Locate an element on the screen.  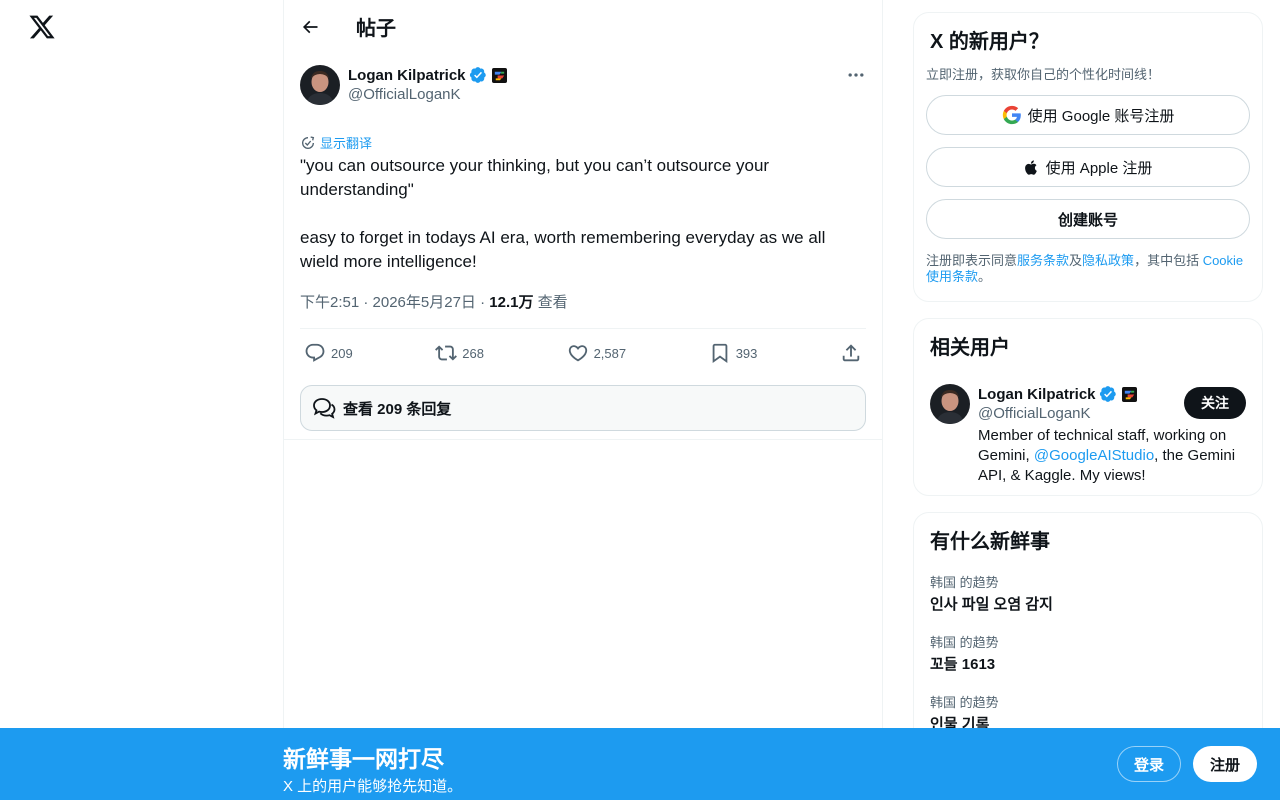
view-replies-button: 查看 209 条回复 is located at coordinates (583, 408).